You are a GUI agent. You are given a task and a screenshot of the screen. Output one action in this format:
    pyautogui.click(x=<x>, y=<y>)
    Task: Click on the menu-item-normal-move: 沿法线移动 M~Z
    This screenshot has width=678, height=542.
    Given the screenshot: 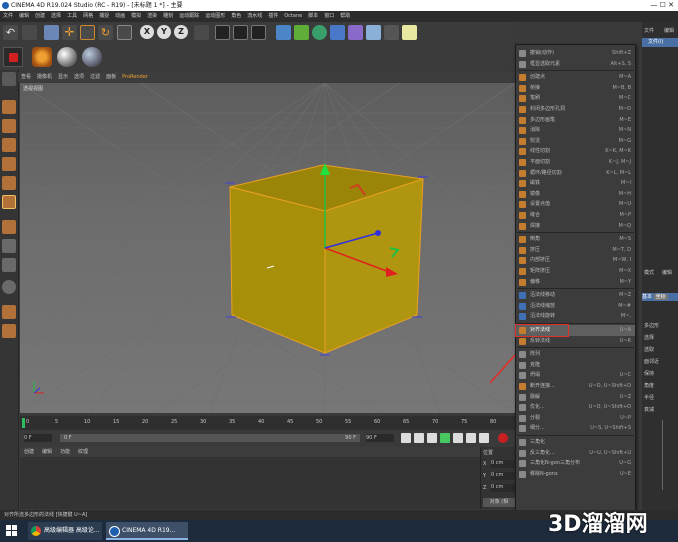 What is the action you would take?
    pyautogui.click(x=575, y=295)
    